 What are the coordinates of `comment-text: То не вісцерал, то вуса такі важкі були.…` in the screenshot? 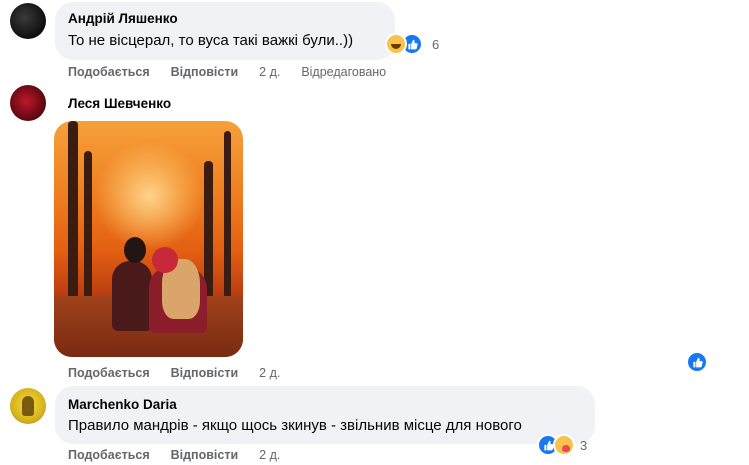 It's located at (211, 40).